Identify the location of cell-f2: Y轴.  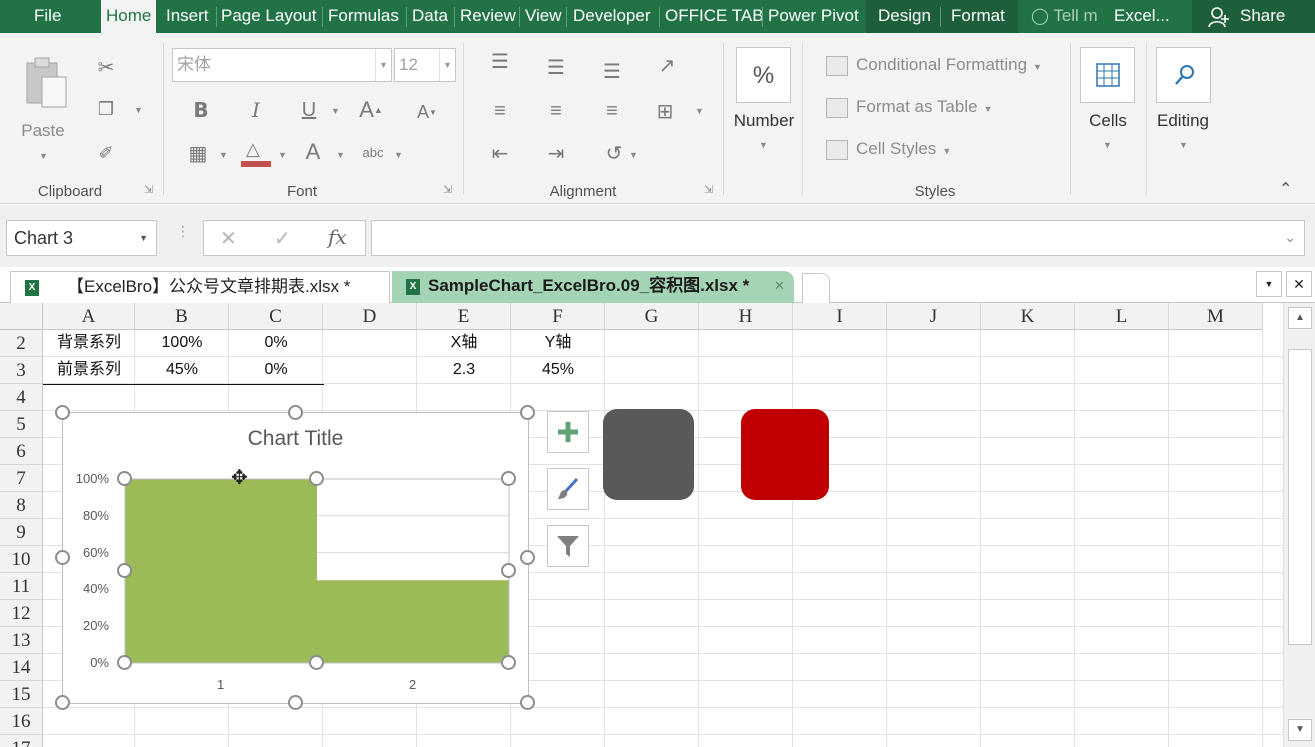
(558, 343).